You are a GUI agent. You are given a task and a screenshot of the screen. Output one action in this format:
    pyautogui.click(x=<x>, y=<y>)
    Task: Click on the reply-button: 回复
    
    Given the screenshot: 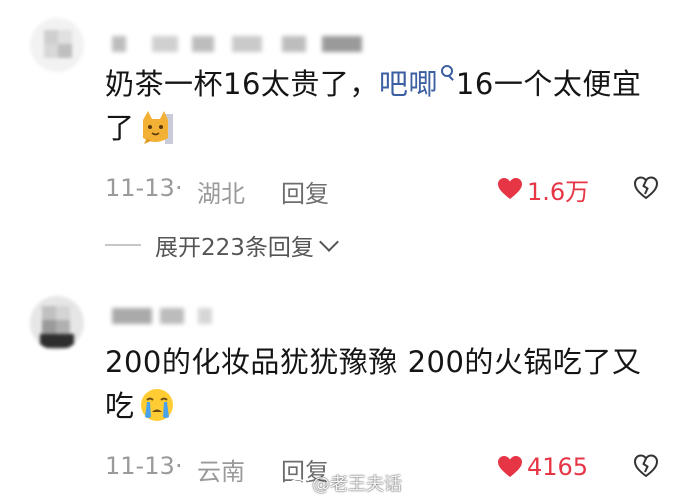 What is the action you would take?
    pyautogui.click(x=305, y=191)
    